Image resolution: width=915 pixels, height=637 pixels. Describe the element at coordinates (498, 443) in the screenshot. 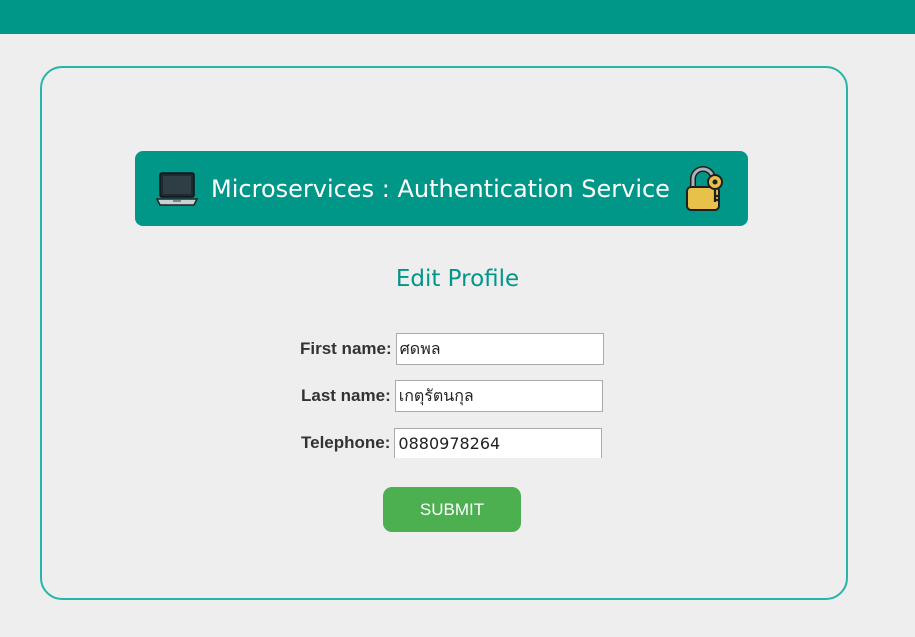

I see `telephone-input` at that location.